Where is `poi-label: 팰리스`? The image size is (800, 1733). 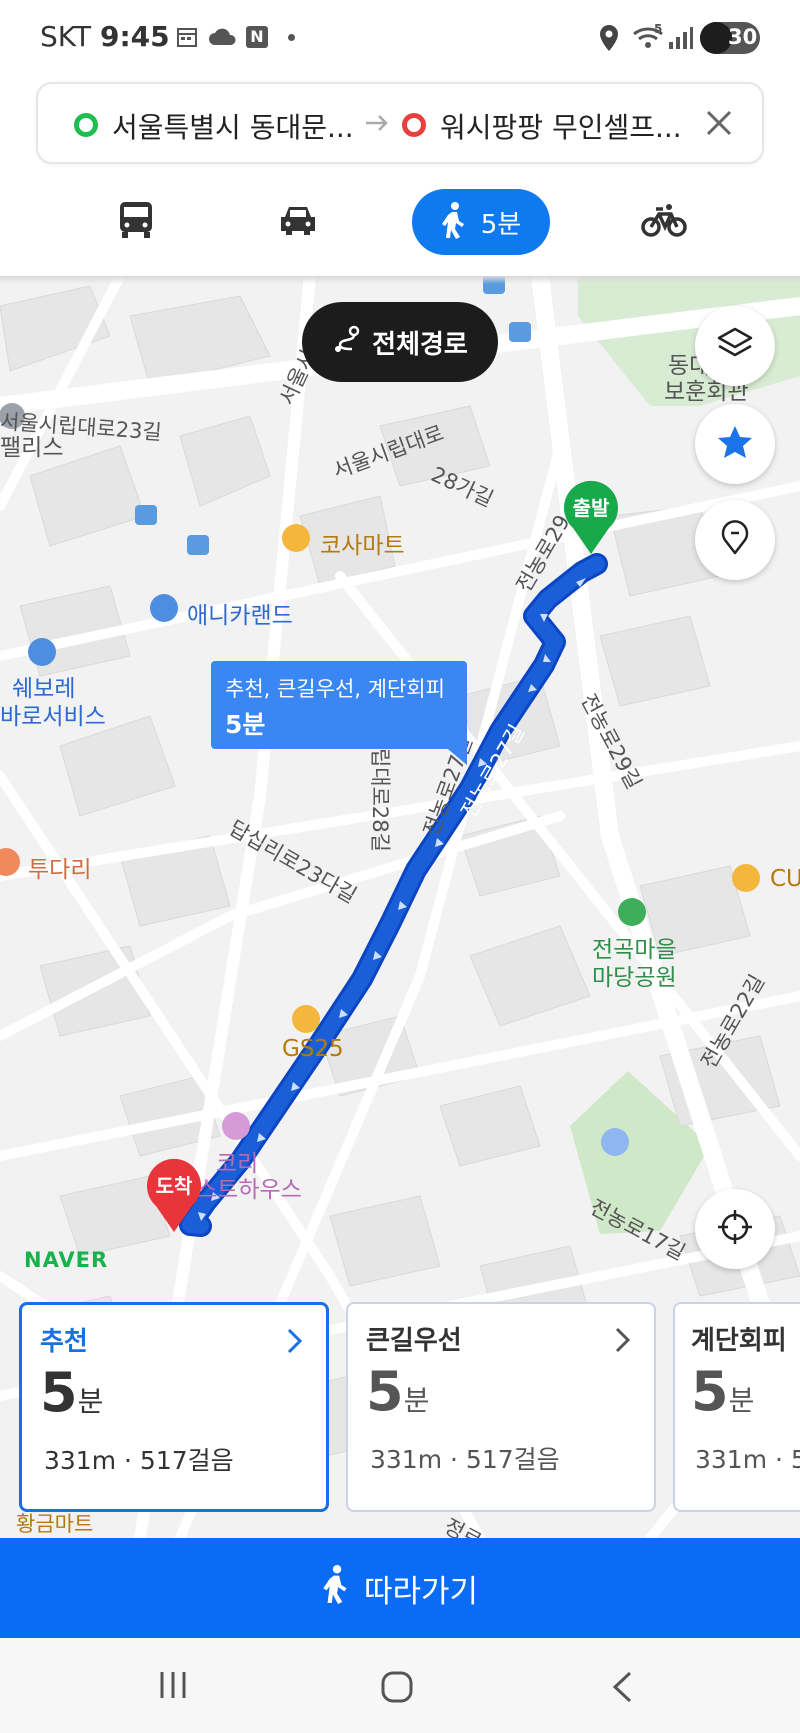
poi-label: 팰리스 is located at coordinates (32, 448).